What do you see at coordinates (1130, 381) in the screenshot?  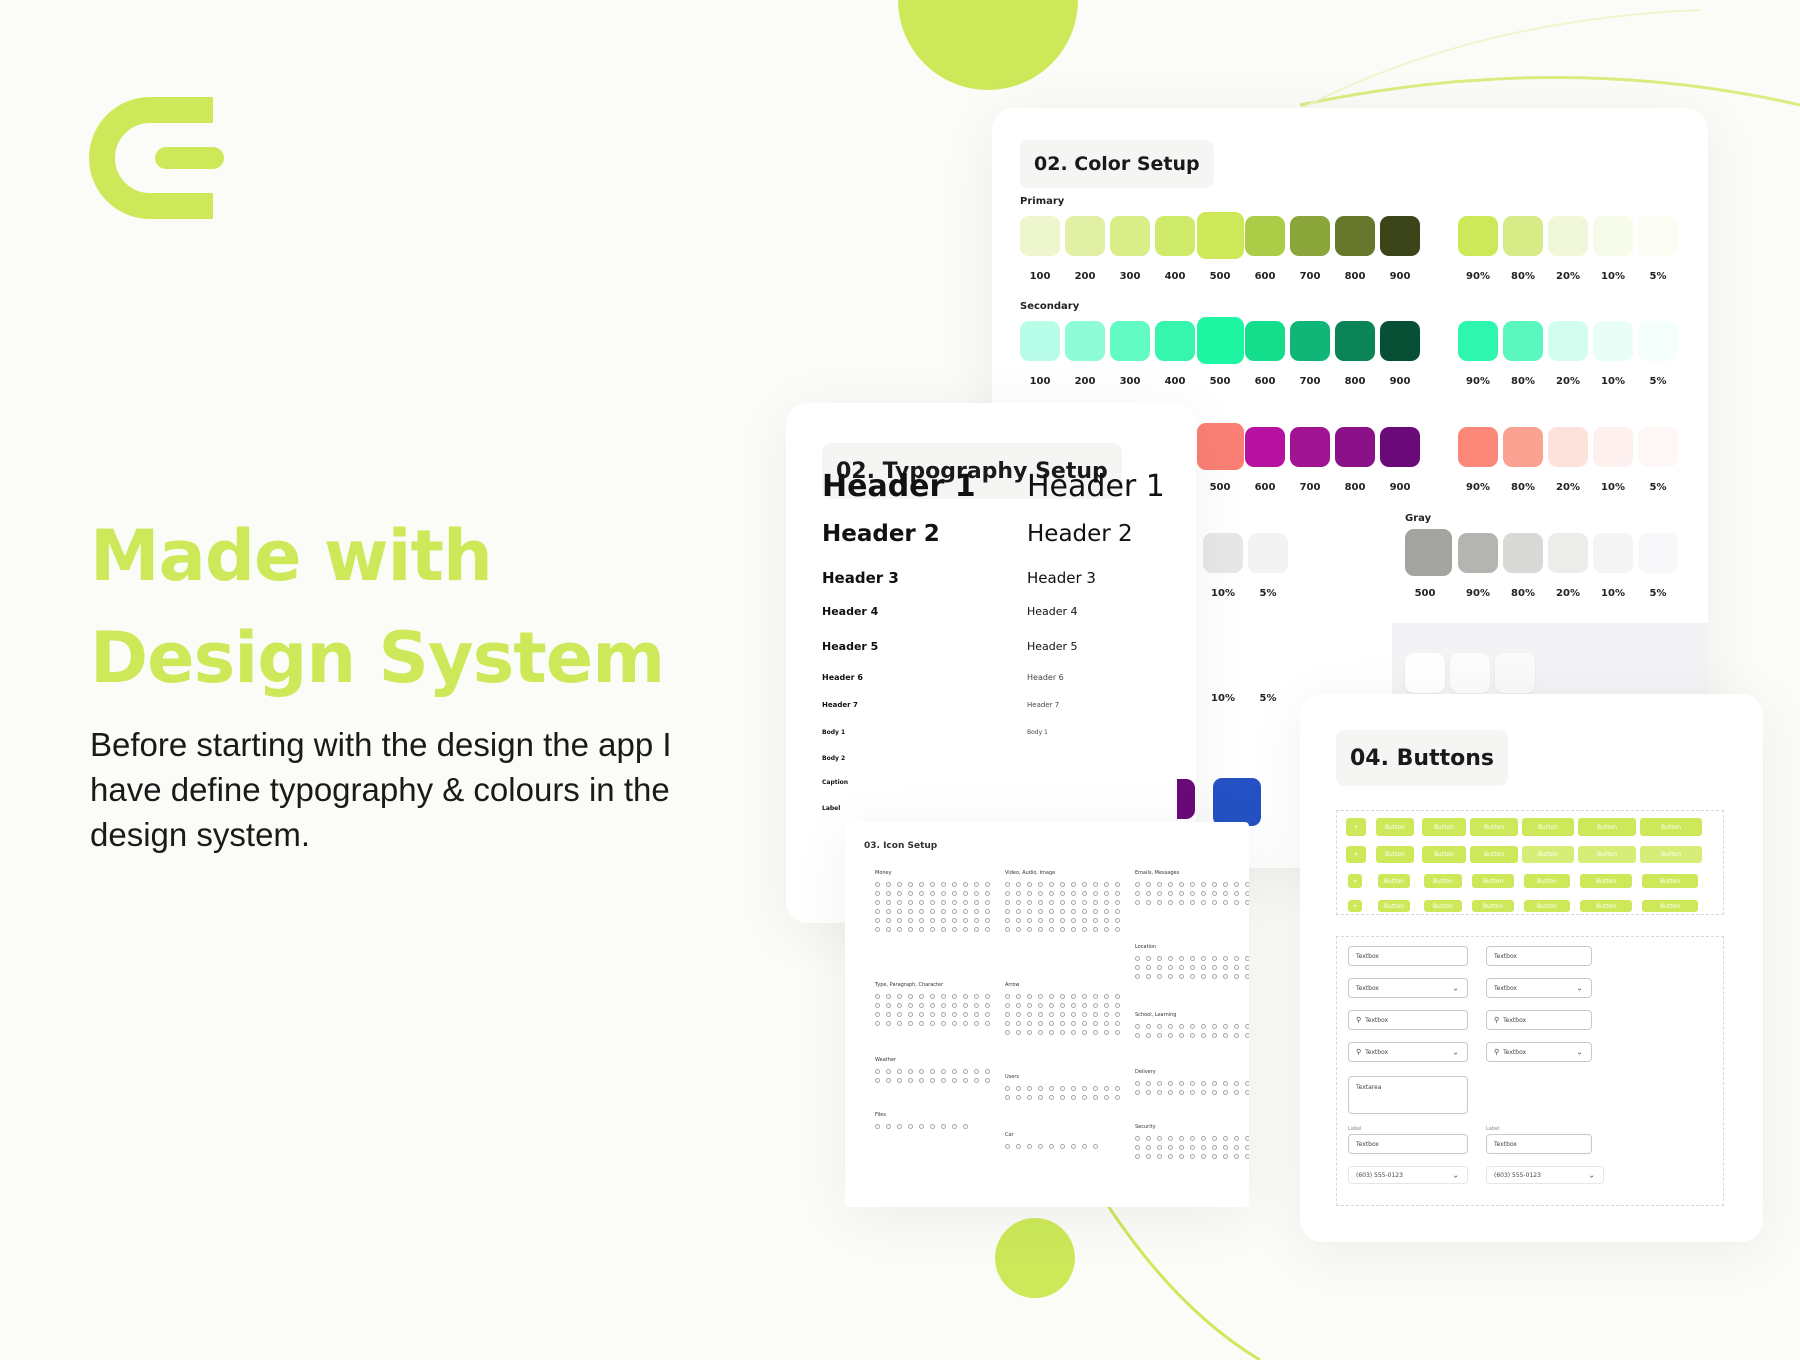 I see `swatch-label: 300` at bounding box center [1130, 381].